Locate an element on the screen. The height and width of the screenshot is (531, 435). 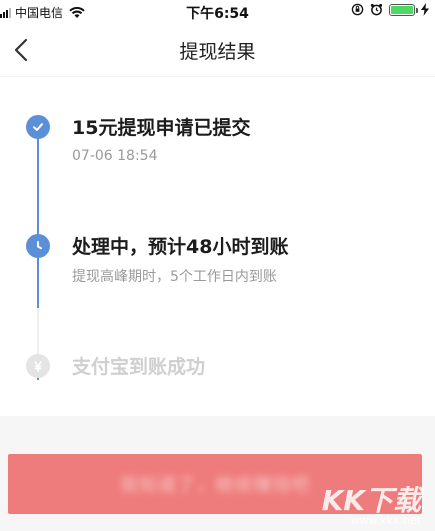
alarm-icon is located at coordinates (376, 9).